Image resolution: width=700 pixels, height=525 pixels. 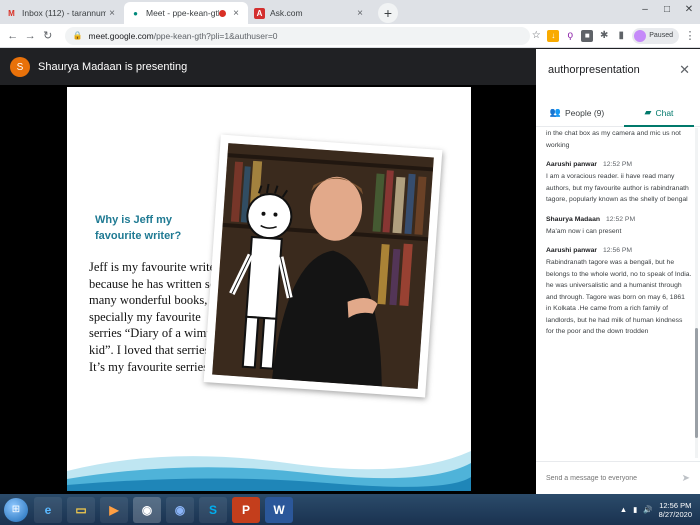 What do you see at coordinates (696, 293) in the screenshot?
I see `chat-scrollbar` at bounding box center [696, 293].